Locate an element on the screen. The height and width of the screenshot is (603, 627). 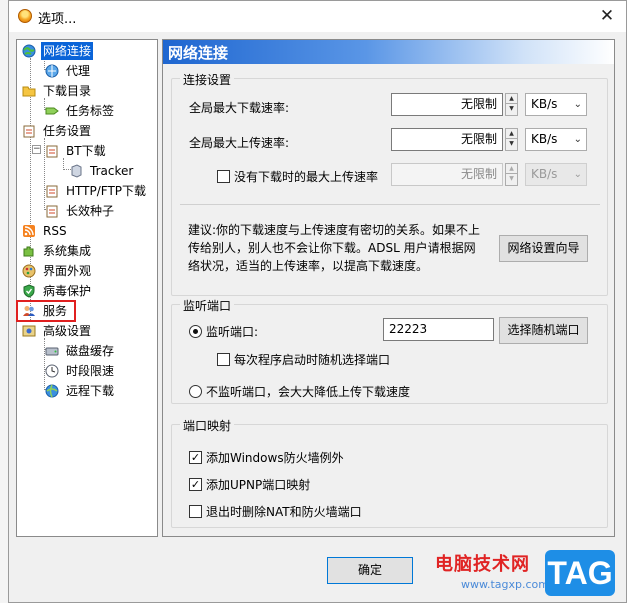
watermark: 电脑技术网 www.tagxp.com TAG is located at coordinates (525, 574).